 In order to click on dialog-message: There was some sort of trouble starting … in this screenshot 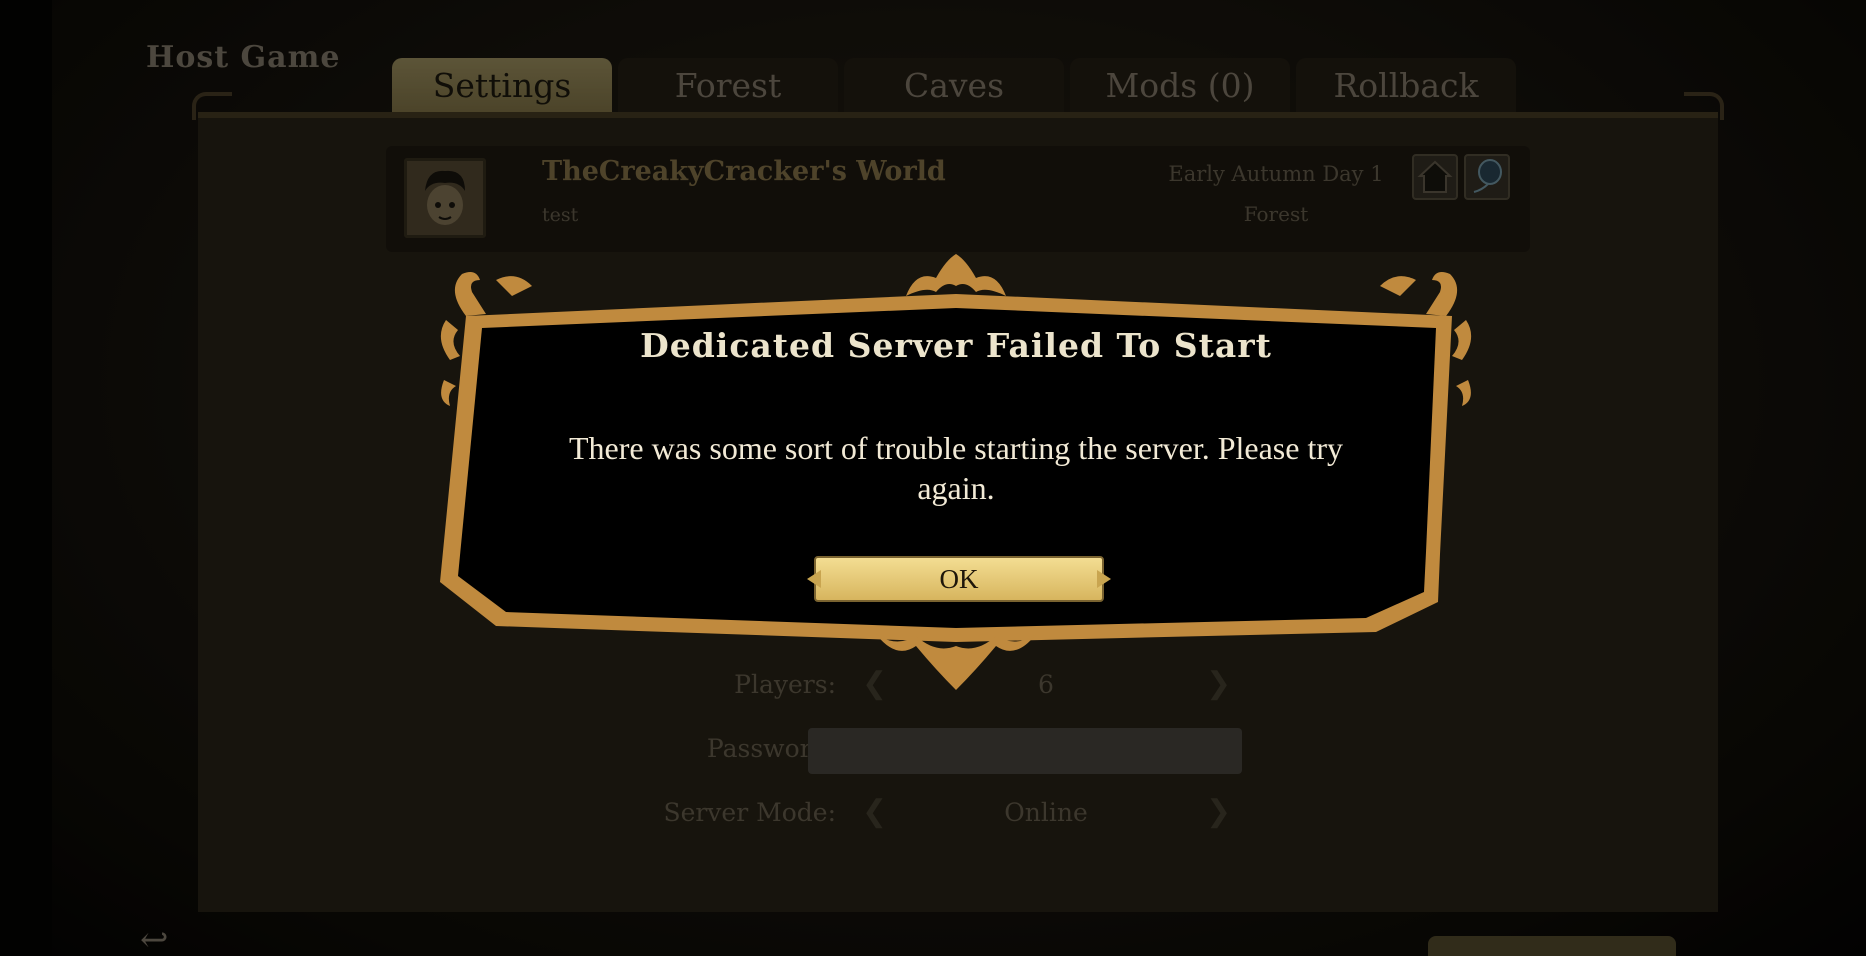, I will do `click(956, 468)`.